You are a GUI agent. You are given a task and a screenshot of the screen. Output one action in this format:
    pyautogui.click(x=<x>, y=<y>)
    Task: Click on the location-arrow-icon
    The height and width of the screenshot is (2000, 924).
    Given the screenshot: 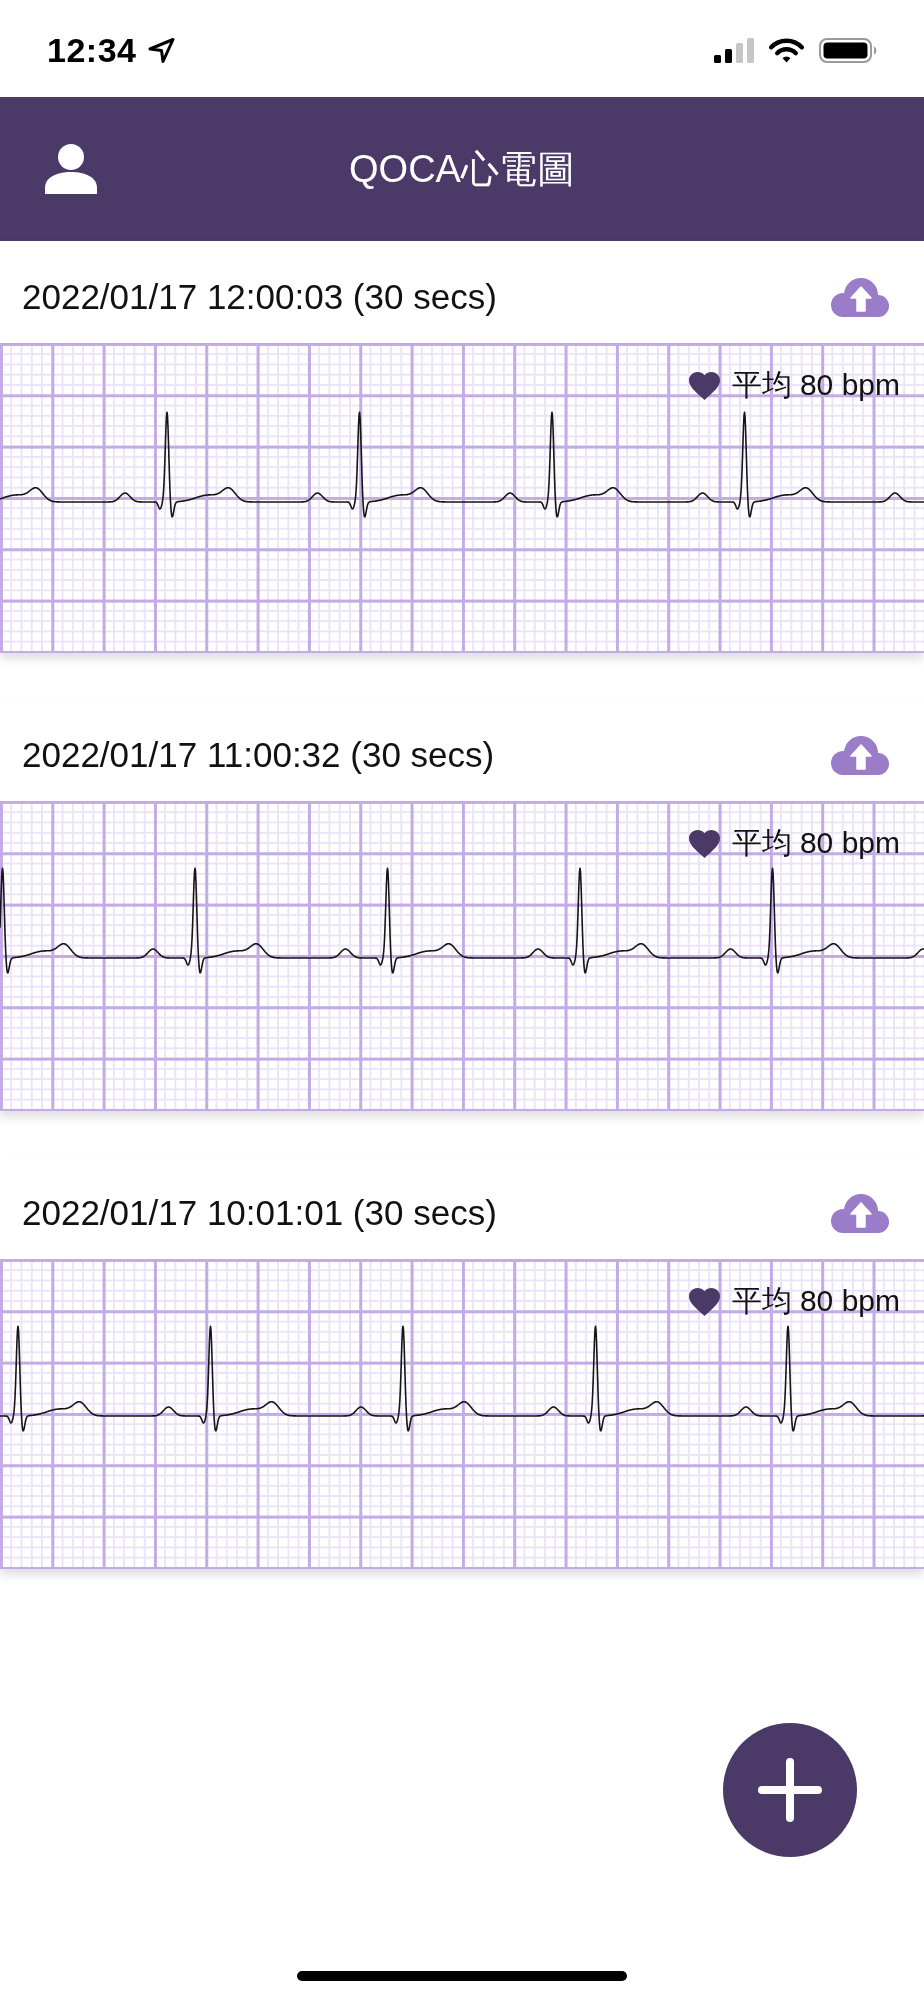 What is the action you would take?
    pyautogui.click(x=162, y=50)
    